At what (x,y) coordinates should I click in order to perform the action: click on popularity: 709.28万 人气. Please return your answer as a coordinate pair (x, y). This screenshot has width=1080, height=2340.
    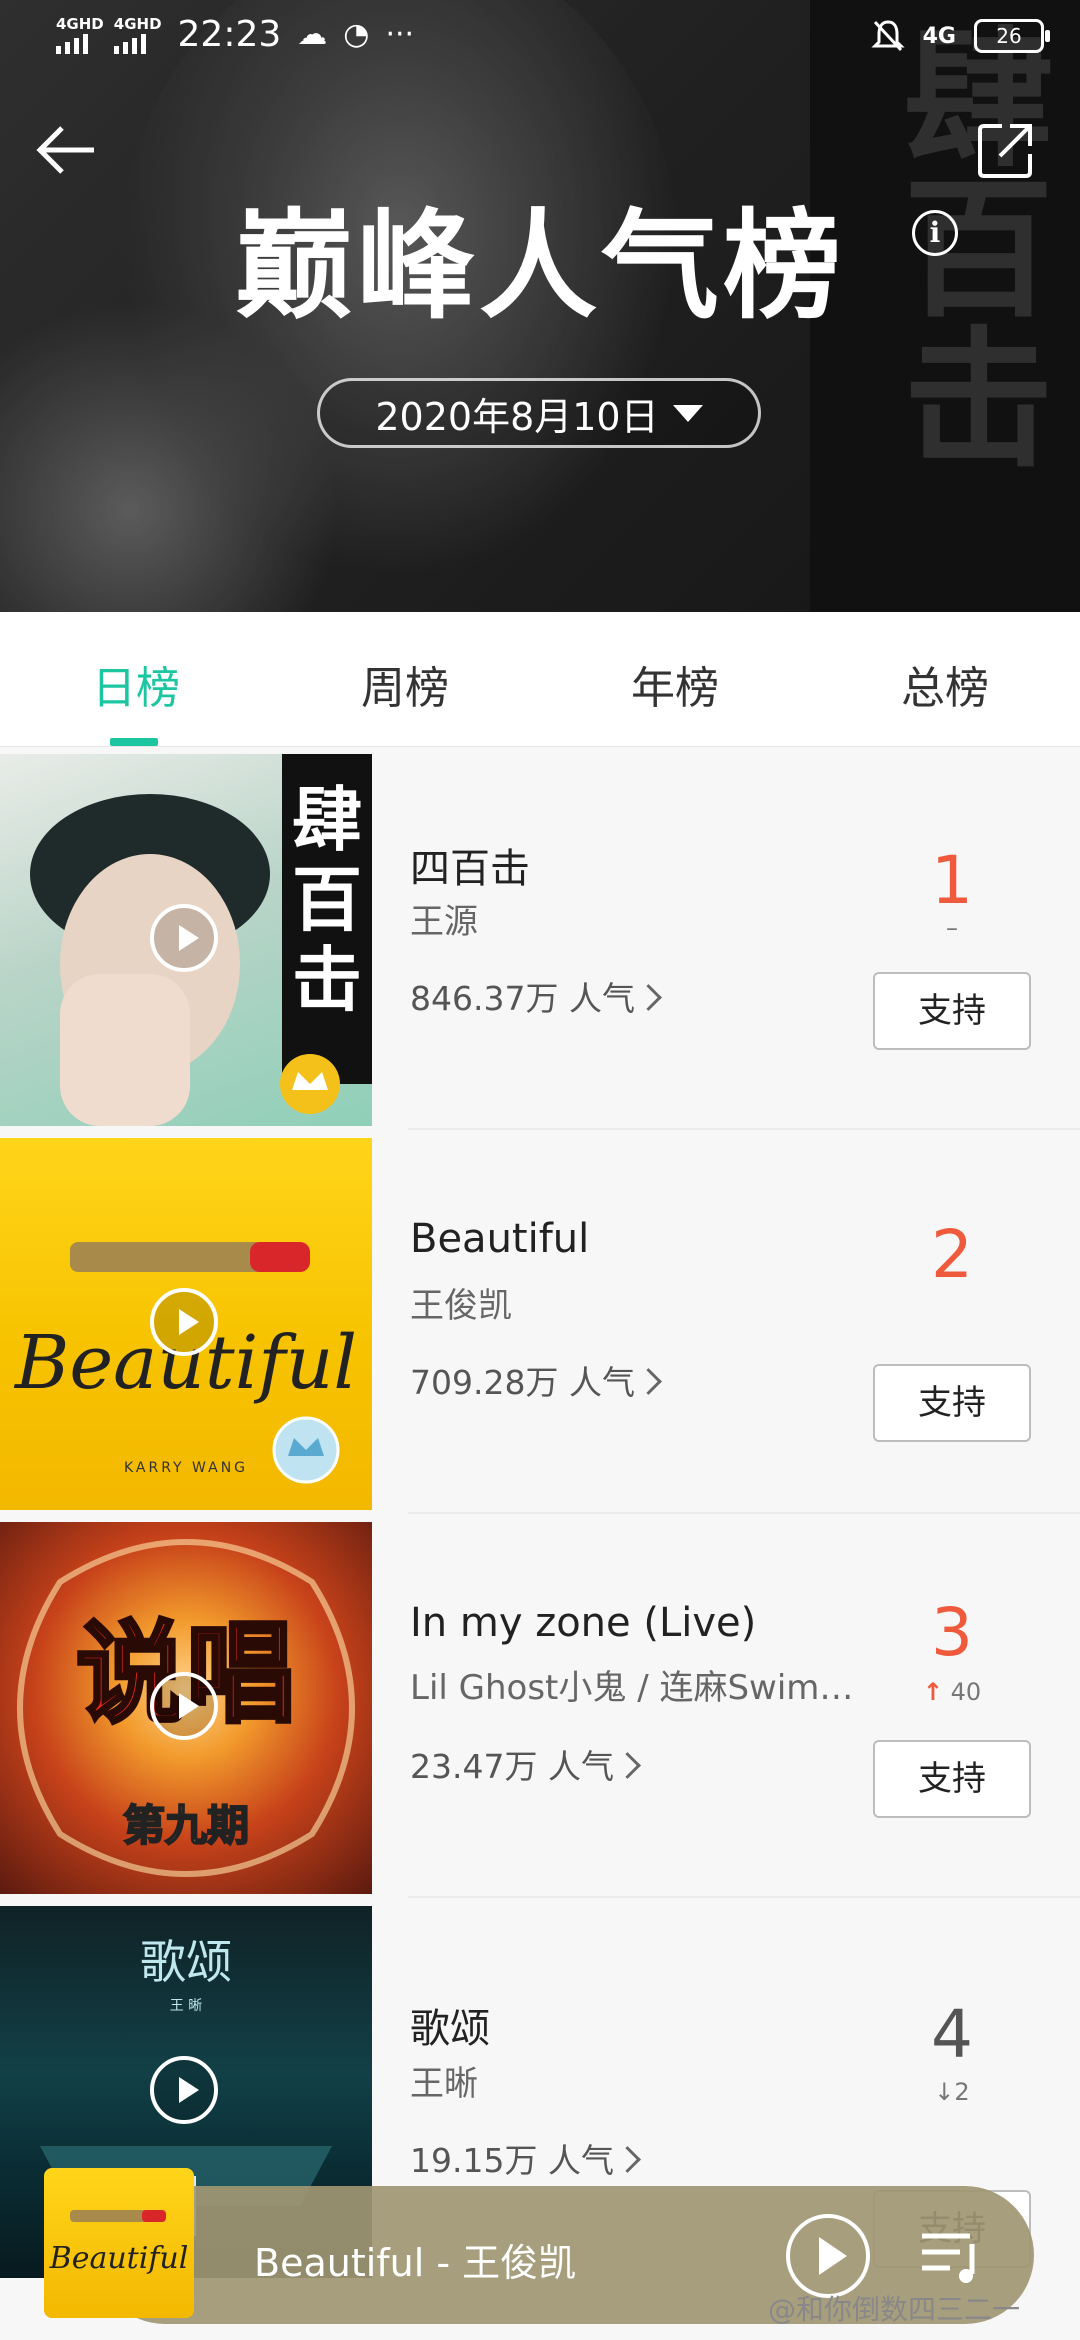
    Looking at the image, I should click on (536, 1380).